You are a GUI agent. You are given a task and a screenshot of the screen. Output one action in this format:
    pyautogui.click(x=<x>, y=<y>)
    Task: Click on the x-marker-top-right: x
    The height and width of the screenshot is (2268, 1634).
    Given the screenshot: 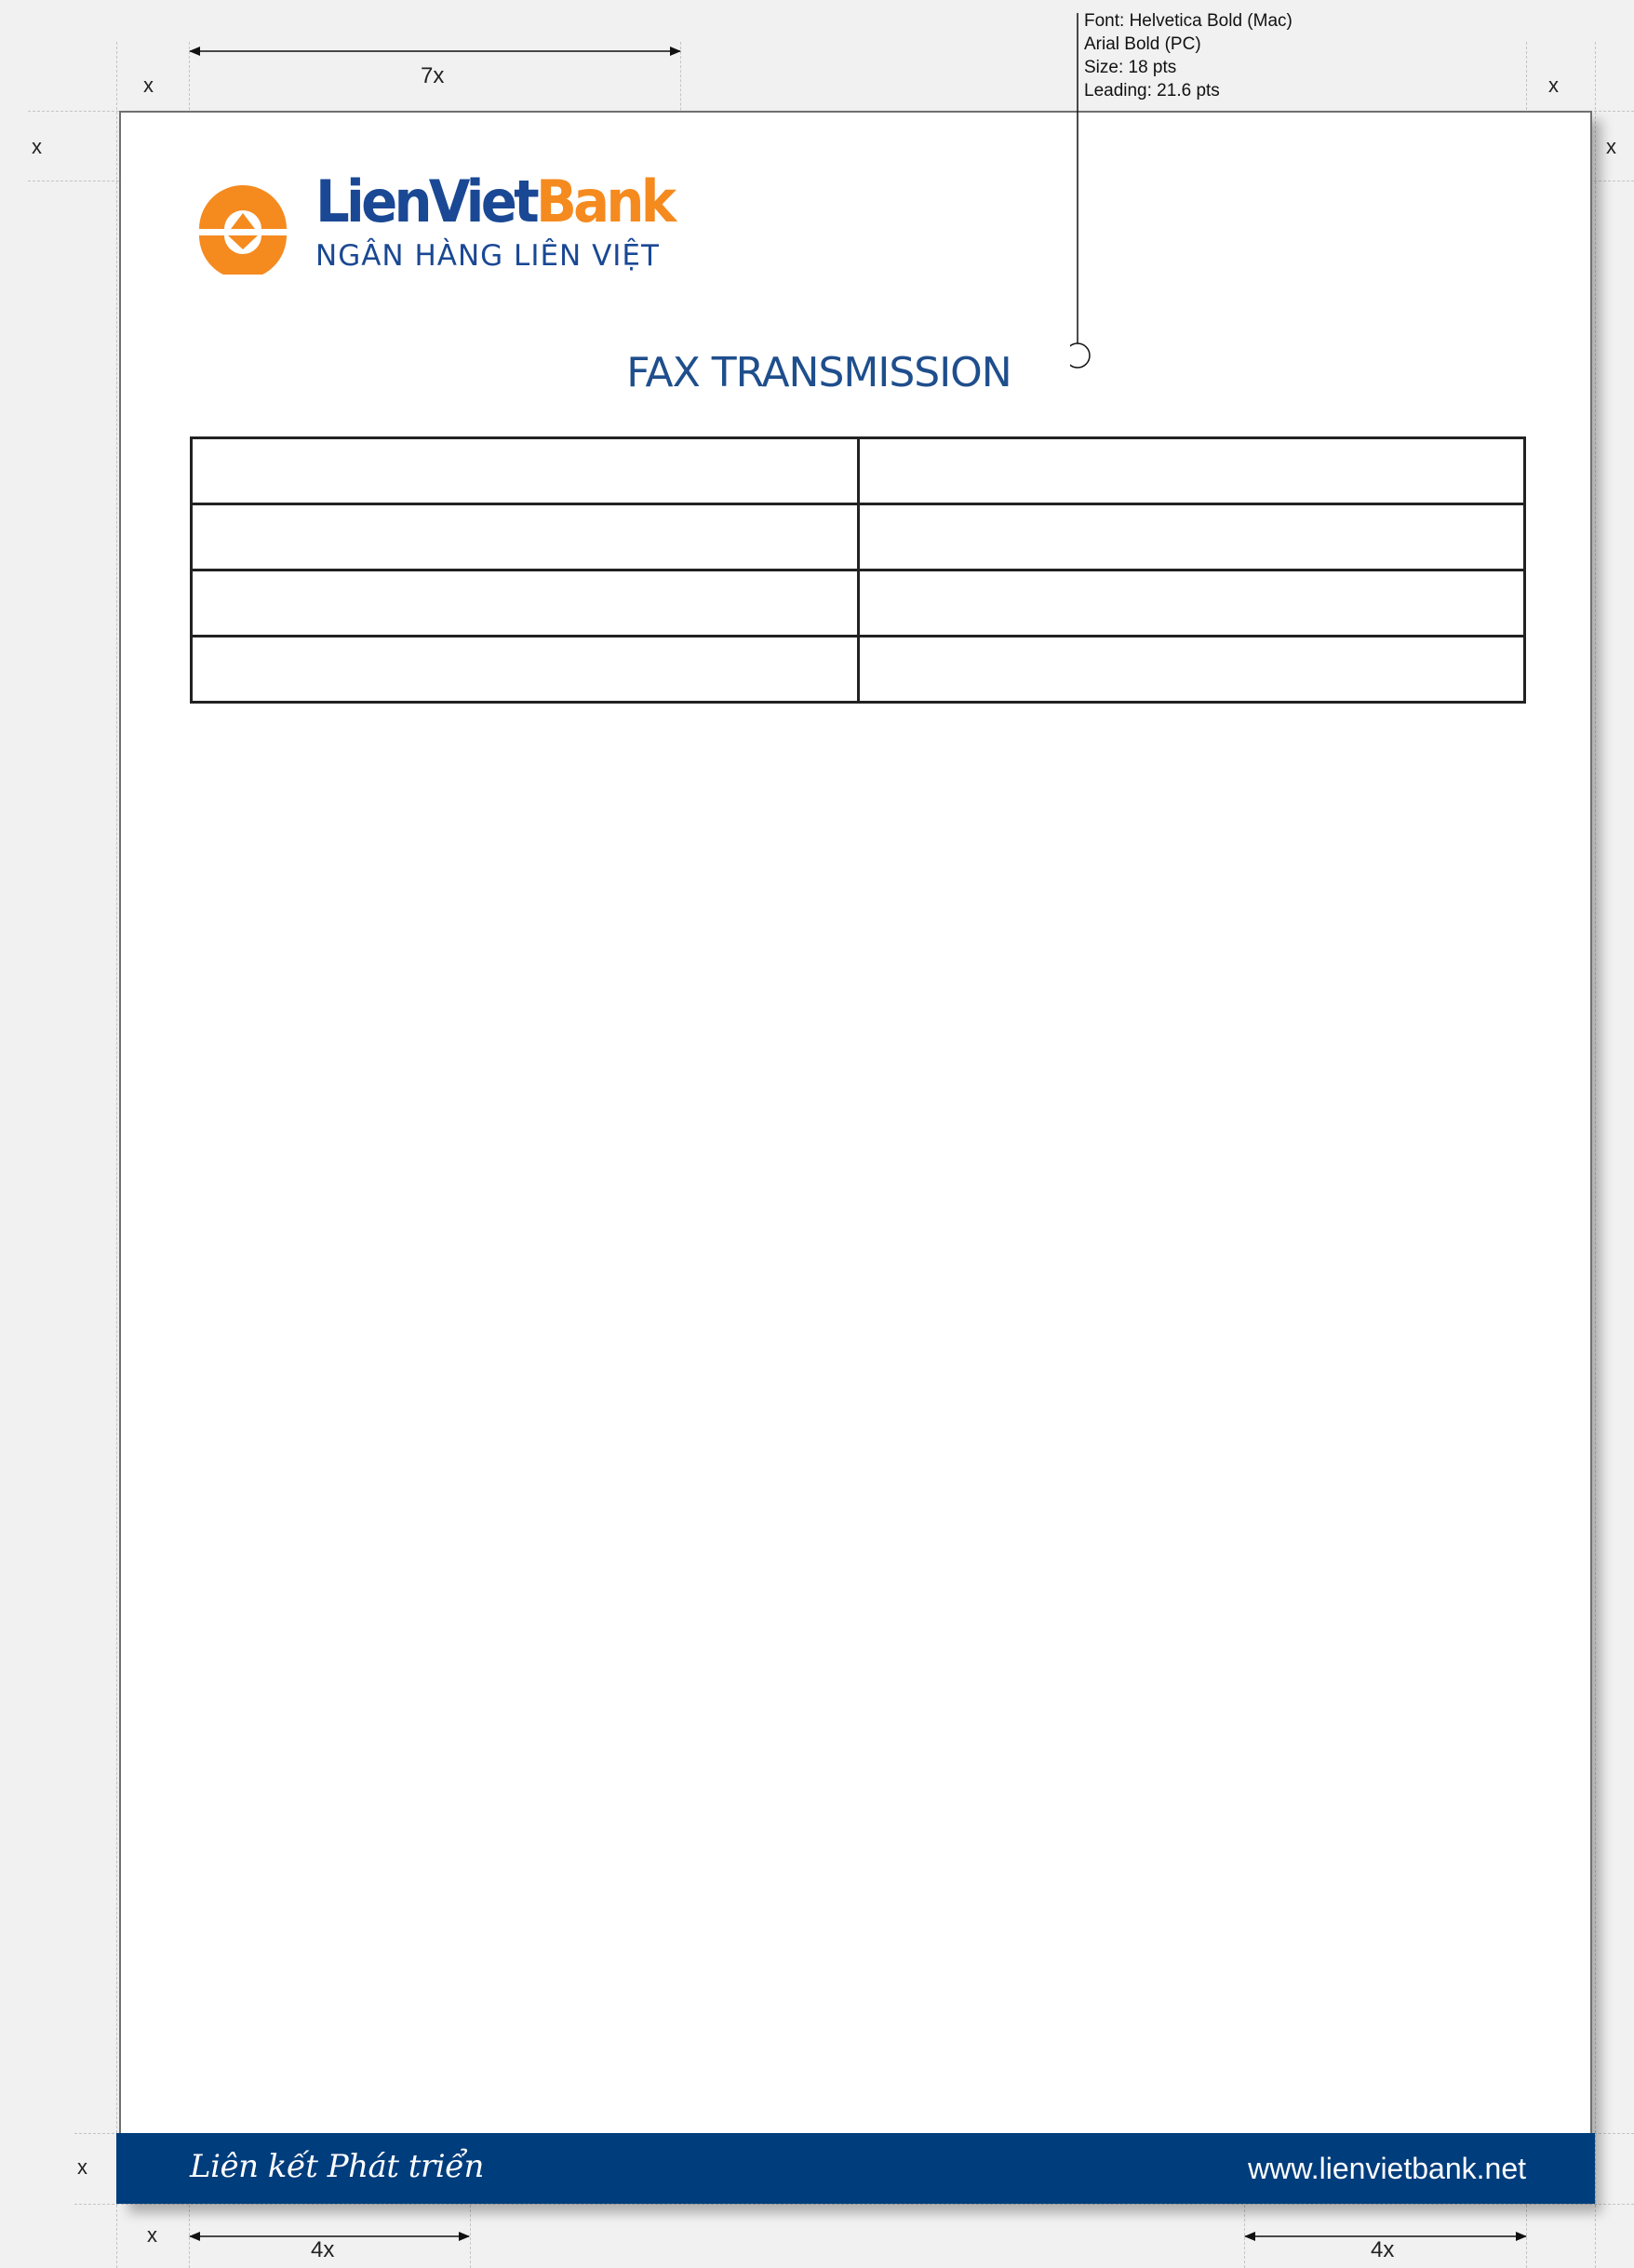 What is the action you would take?
    pyautogui.click(x=1553, y=85)
    